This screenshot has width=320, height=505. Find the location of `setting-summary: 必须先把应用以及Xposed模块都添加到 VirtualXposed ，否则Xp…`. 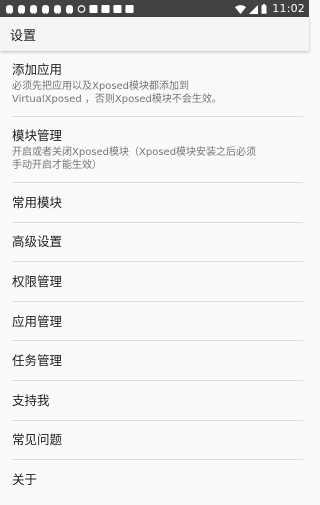

setting-summary: 必须先把应用以及Xposed模块都添加到 VirtualXposed ，否则Xp… is located at coordinates (117, 93).